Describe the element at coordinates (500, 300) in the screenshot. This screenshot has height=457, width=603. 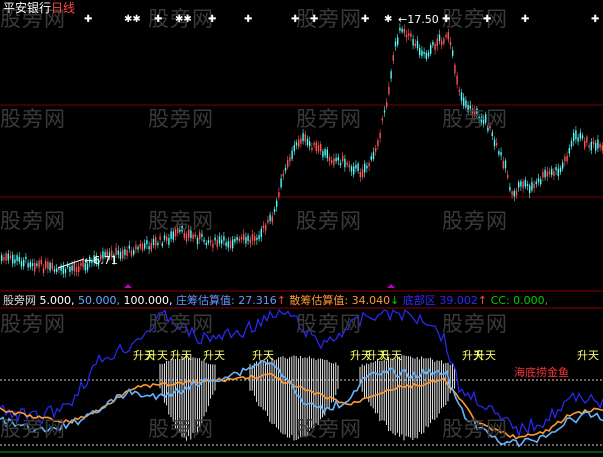
I see `cc-label: CC:` at that location.